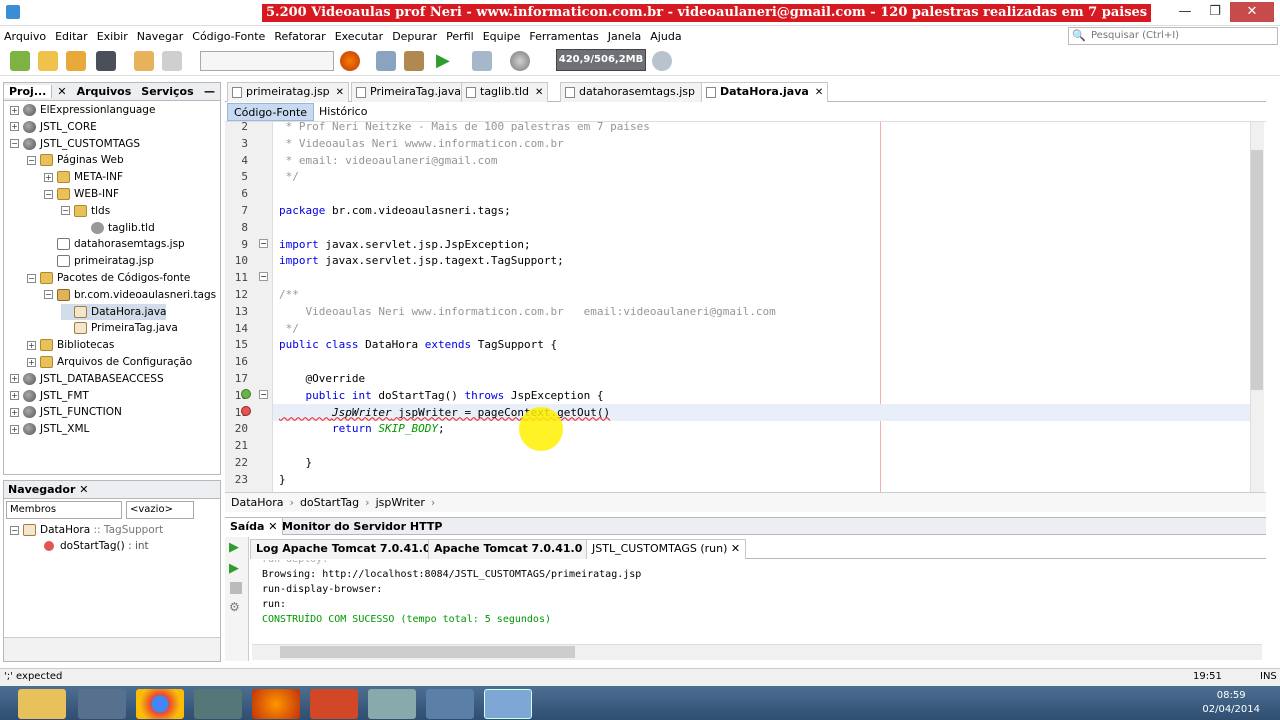 The height and width of the screenshot is (720, 1280). What do you see at coordinates (1173, 36) in the screenshot?
I see `search-input: Pesquisar (Ctrl+I)` at bounding box center [1173, 36].